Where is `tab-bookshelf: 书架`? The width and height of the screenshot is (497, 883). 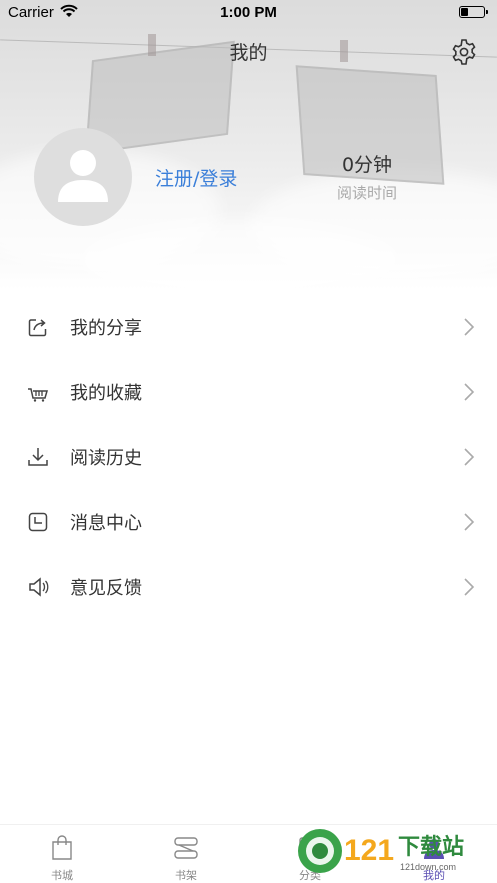
tab-bookshelf: 书架 is located at coordinates (186, 854).